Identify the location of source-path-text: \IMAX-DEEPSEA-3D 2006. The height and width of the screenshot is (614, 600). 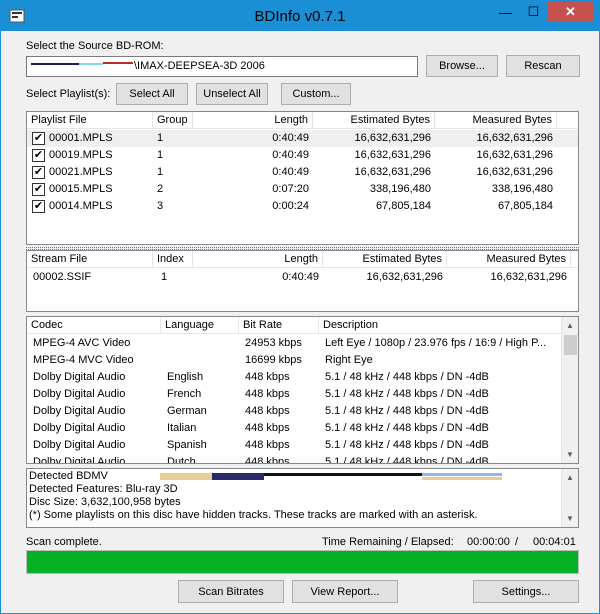
(199, 66).